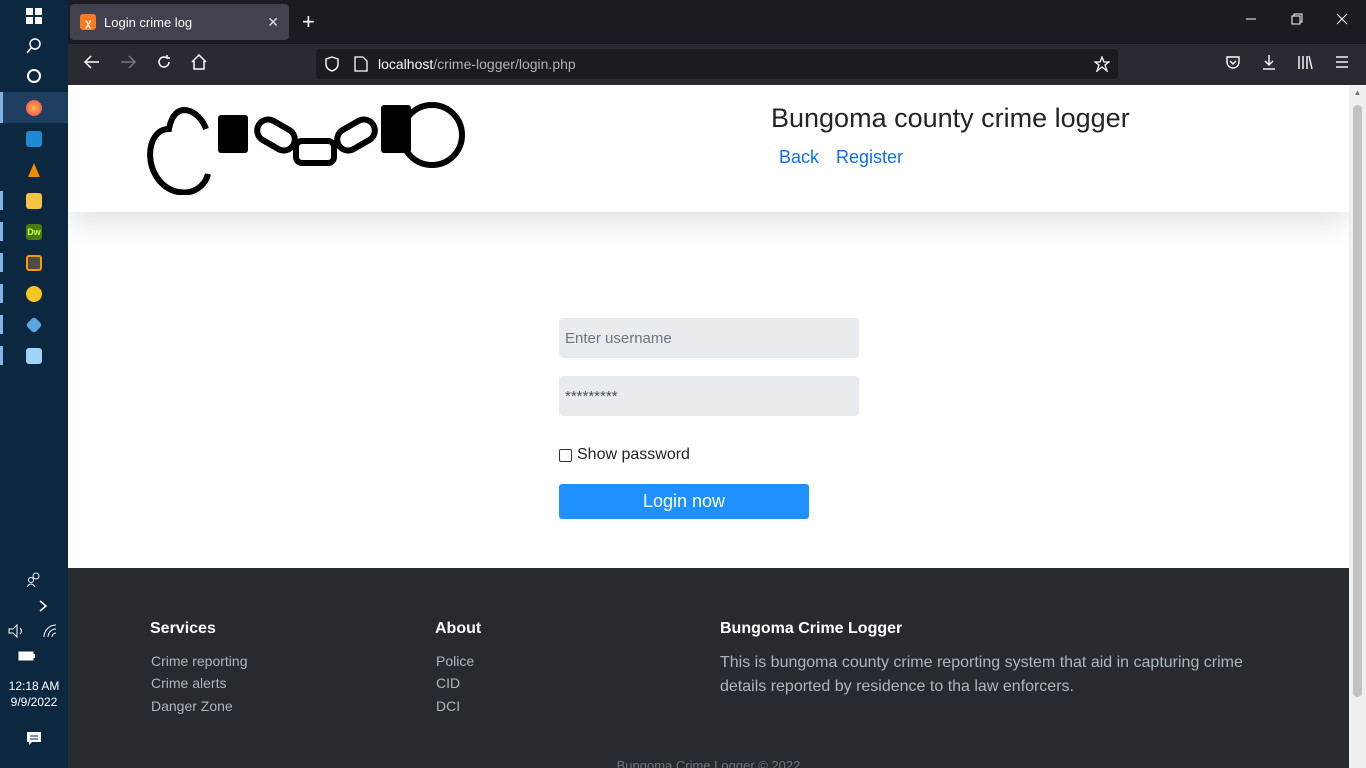 Image resolution: width=1366 pixels, height=768 pixels. Describe the element at coordinates (306, 148) in the screenshot. I see `handcuffs-logo-icon` at that location.